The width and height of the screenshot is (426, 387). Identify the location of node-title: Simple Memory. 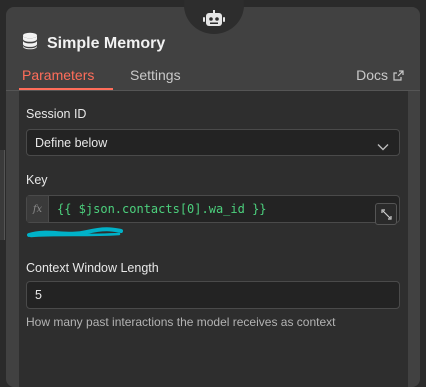
(106, 43).